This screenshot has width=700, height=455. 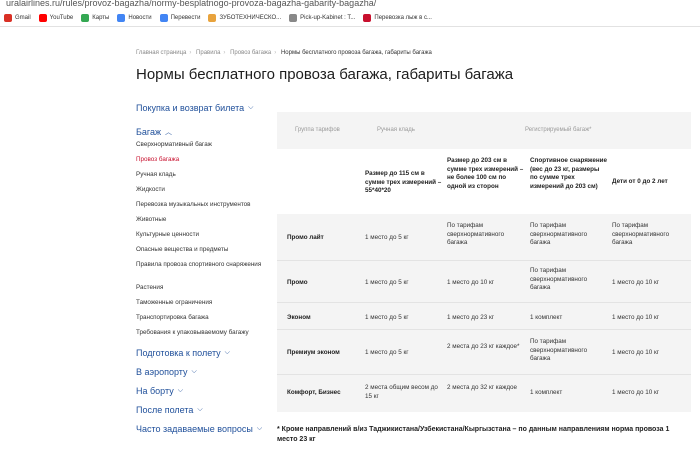 What do you see at coordinates (313, 352) in the screenshot?
I see `row-name-premium-economy: Премиум эконом` at bounding box center [313, 352].